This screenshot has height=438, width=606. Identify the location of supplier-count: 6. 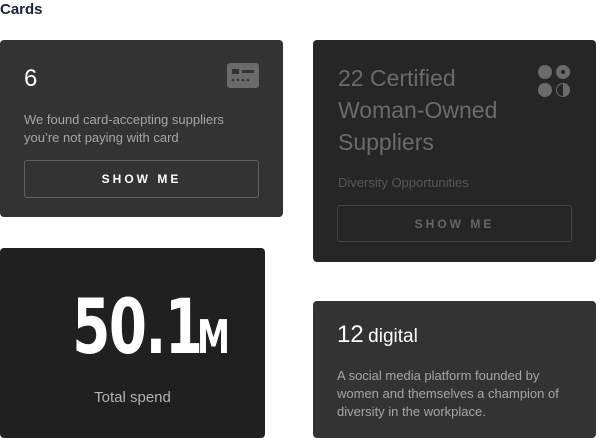
(31, 78).